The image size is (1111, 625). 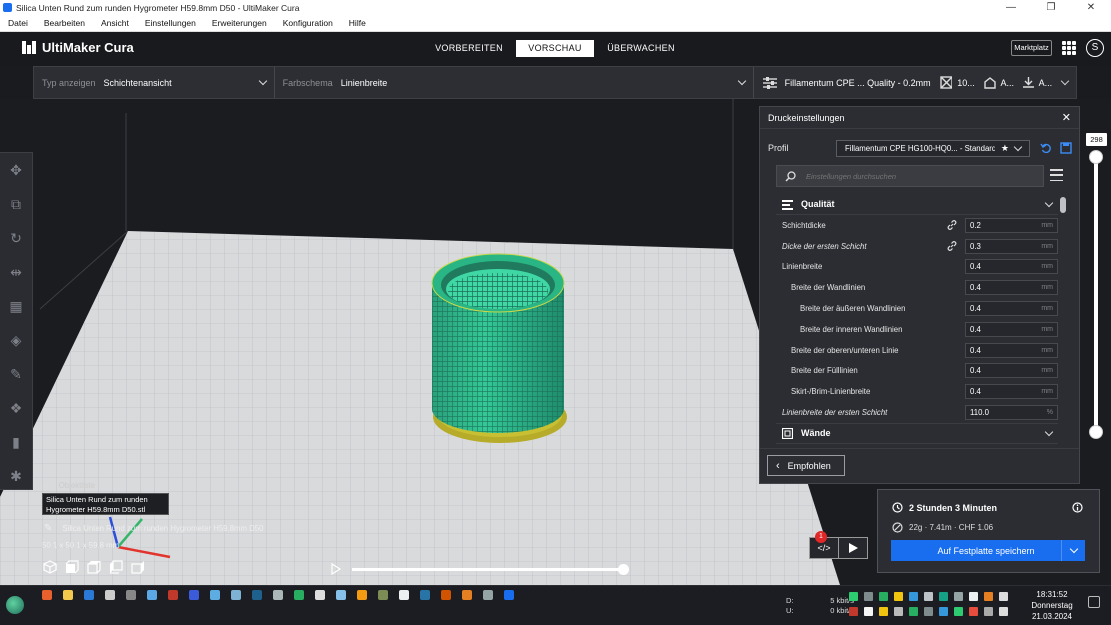 What do you see at coordinates (489, 569) in the screenshot?
I see `simulation-slider-track` at bounding box center [489, 569].